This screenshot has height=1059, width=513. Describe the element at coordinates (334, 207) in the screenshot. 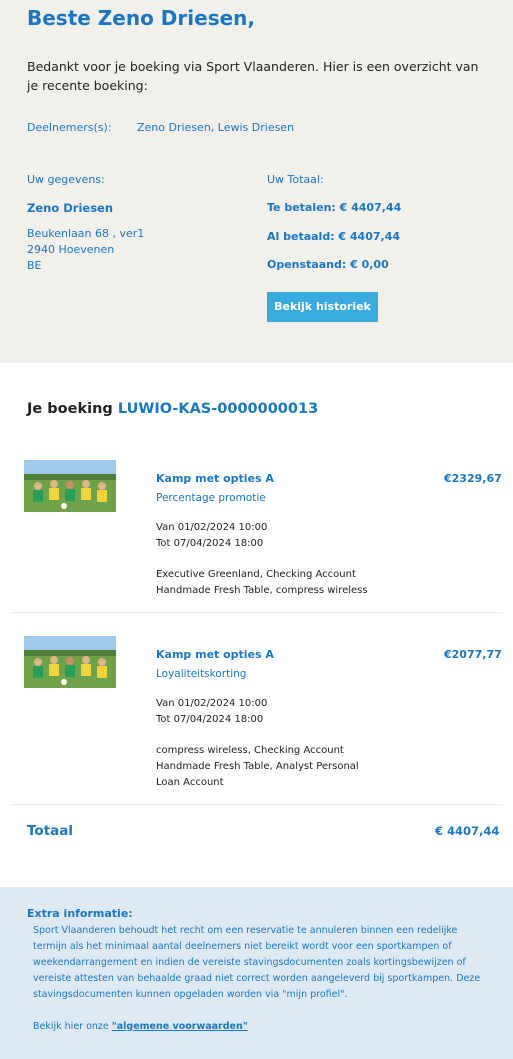

I see `to-pay-amount: Te betalen: € 4407,44` at that location.